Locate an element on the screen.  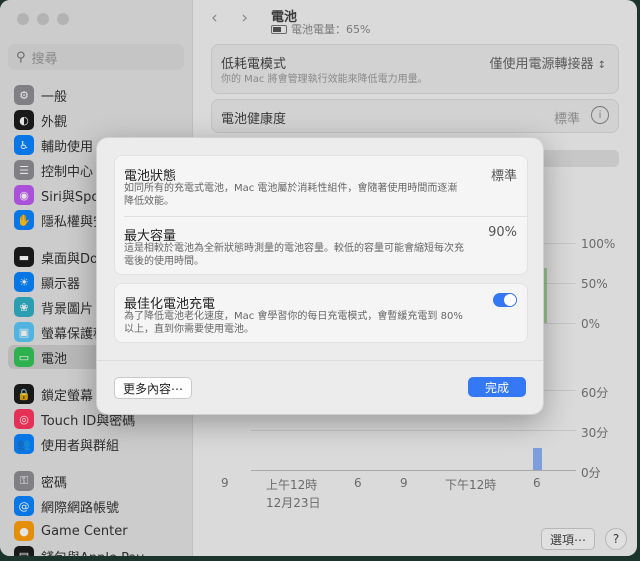
battery-status-description: 如同所有的充電式電池，Mac 電池屬於消耗性組件，會隨著使用時間而逐漸降低效能。 is located at coordinates (291, 195).